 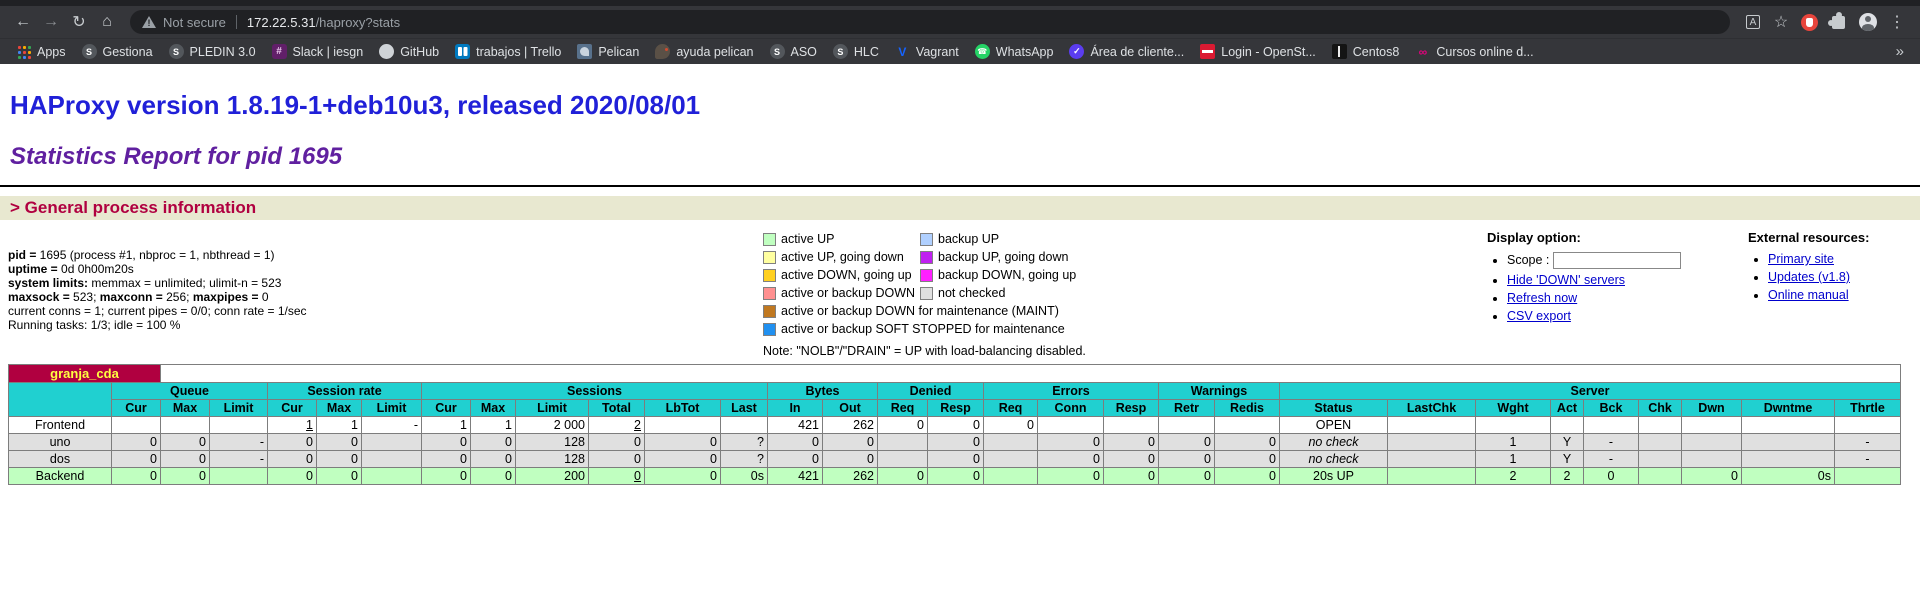 What do you see at coordinates (420, 51) in the screenshot?
I see `bookmark-label: GitHub` at bounding box center [420, 51].